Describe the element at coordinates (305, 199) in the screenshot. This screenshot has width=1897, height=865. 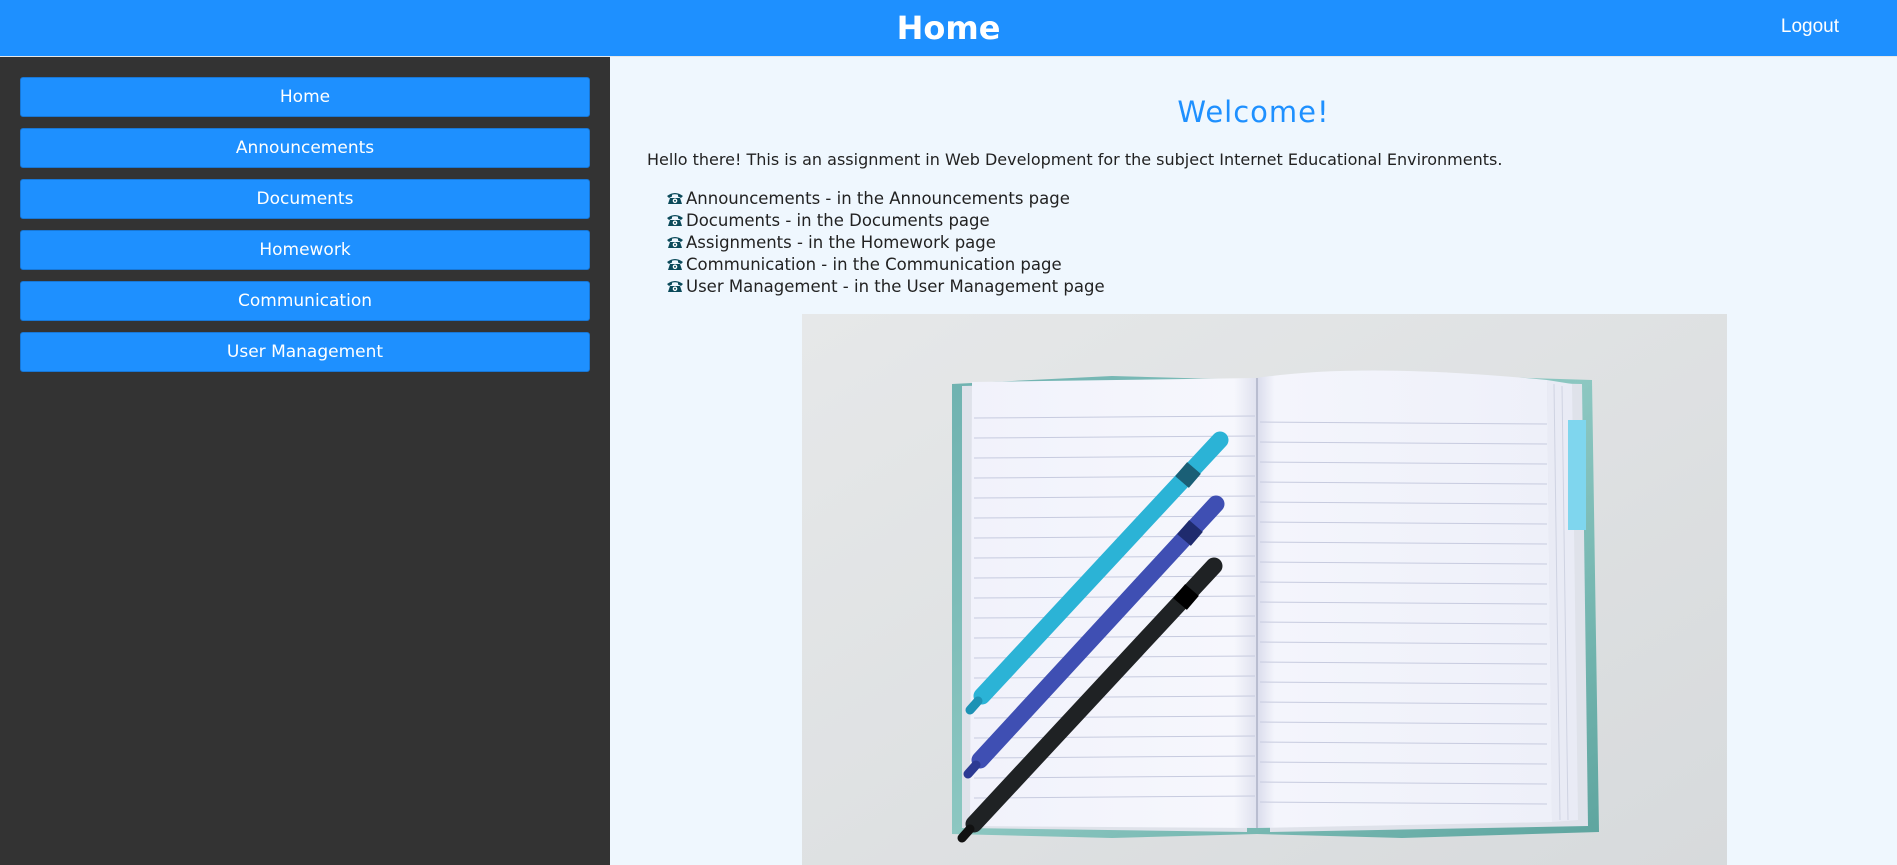
I see `sidebar-item-documents: Documents` at that location.